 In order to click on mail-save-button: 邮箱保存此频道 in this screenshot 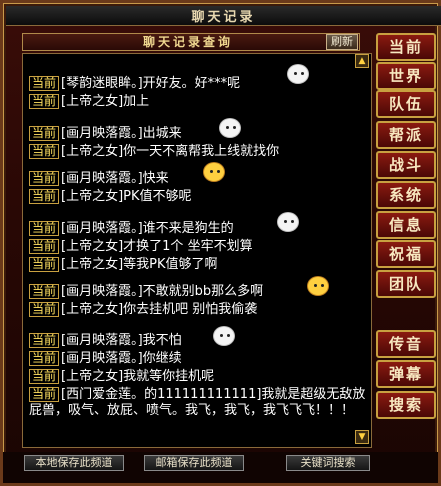, I will do `click(194, 463)`.